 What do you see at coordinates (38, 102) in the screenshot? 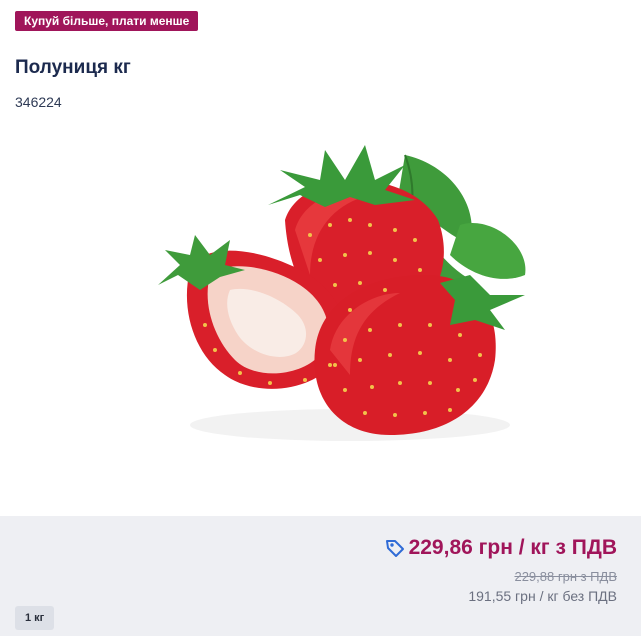
I see `product-sku: 346224` at bounding box center [38, 102].